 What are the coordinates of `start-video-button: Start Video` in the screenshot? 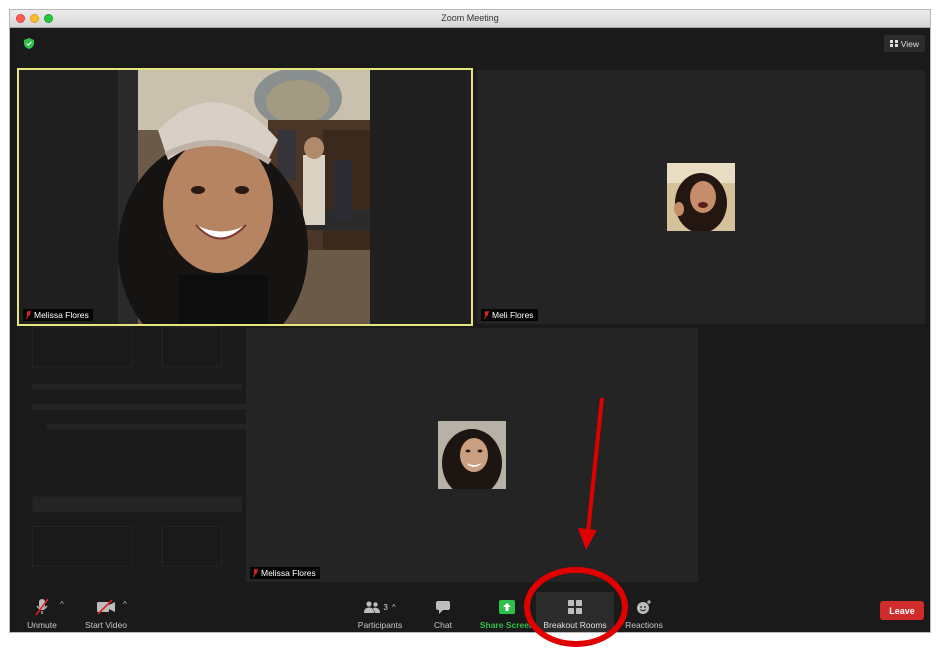 It's located at (106, 612).